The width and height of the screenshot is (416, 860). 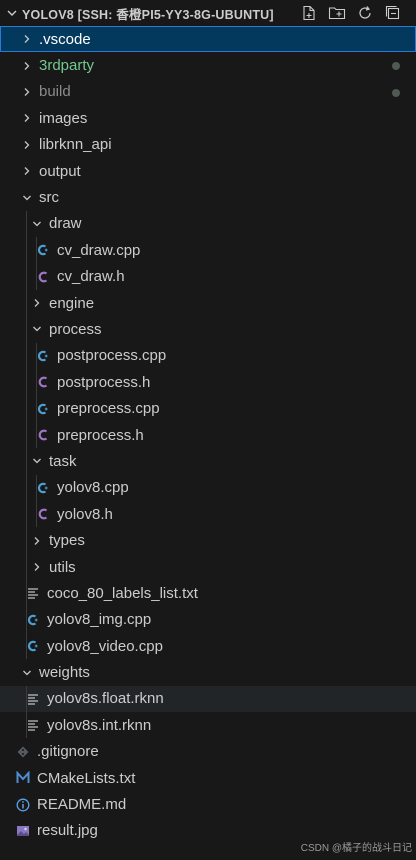 I want to click on tree-file: cv_draw.h, so click(x=208, y=277).